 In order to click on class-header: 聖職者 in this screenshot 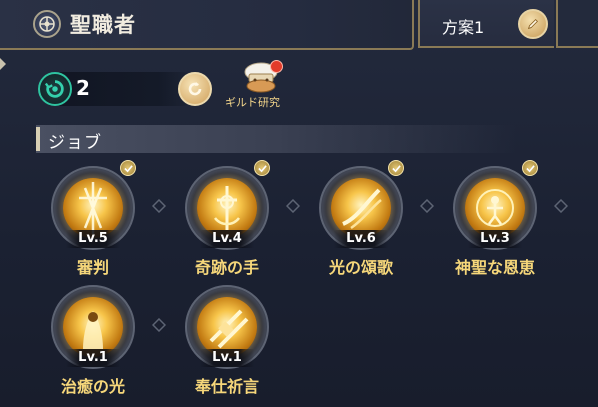, I will do `click(207, 25)`.